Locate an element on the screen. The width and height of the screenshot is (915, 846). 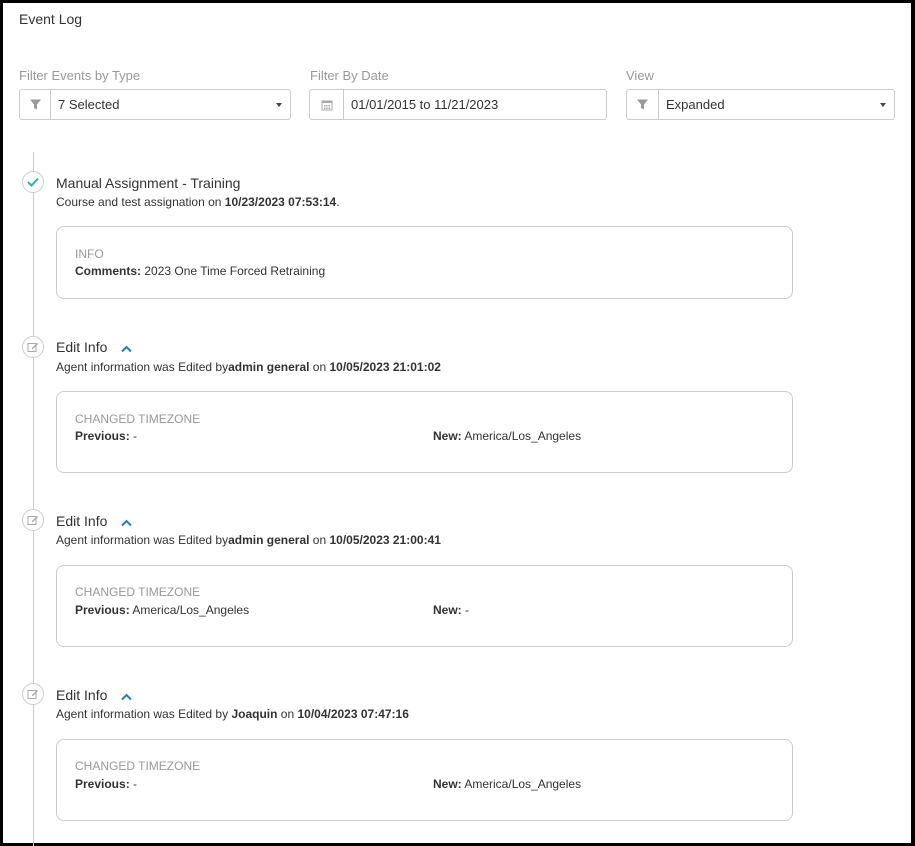
event-title: Manual Assignment - Training is located at coordinates (148, 183).